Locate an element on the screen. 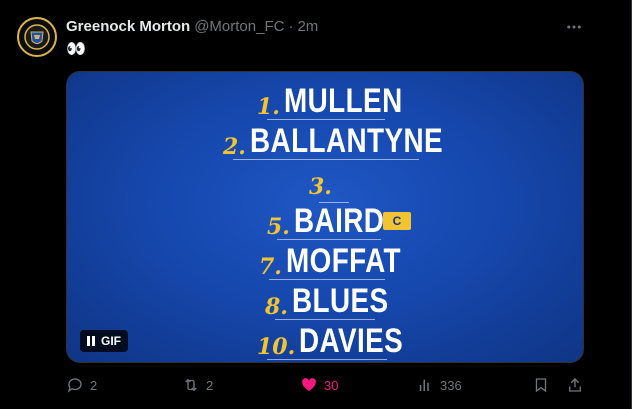  author-name: Greenock Morton is located at coordinates (128, 26).